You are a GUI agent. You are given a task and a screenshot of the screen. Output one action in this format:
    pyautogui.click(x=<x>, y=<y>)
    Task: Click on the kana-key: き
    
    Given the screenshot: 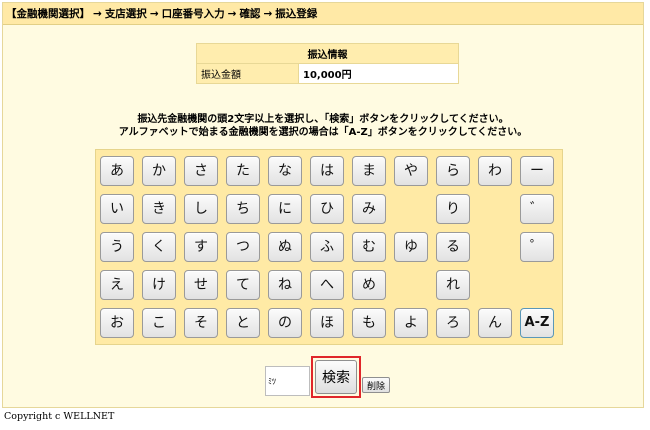 What is the action you would take?
    pyautogui.click(x=159, y=209)
    